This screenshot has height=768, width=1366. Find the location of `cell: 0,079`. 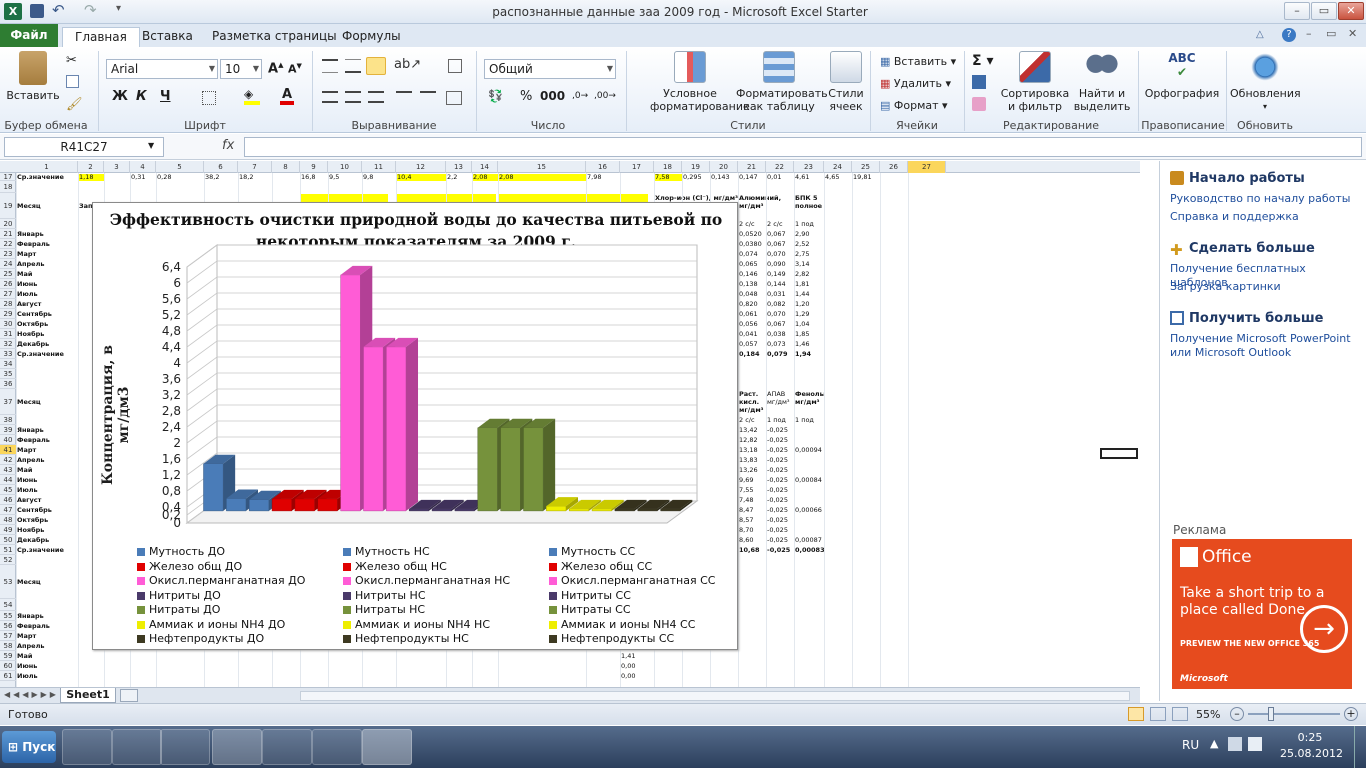

cell: 0,079 is located at coordinates (780, 354).